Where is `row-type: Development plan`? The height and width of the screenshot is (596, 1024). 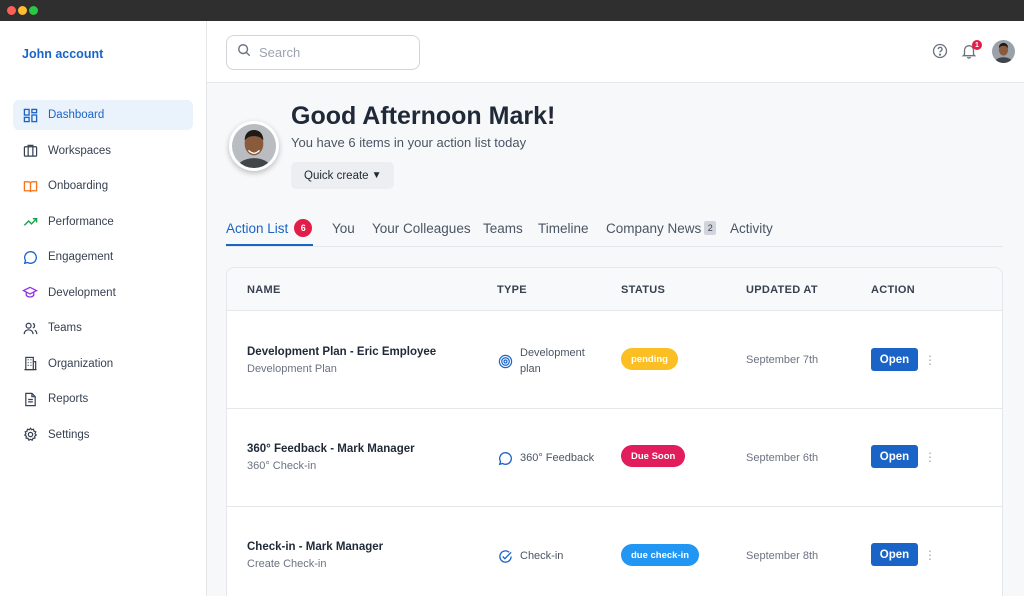
row-type: Development plan is located at coordinates (541, 361).